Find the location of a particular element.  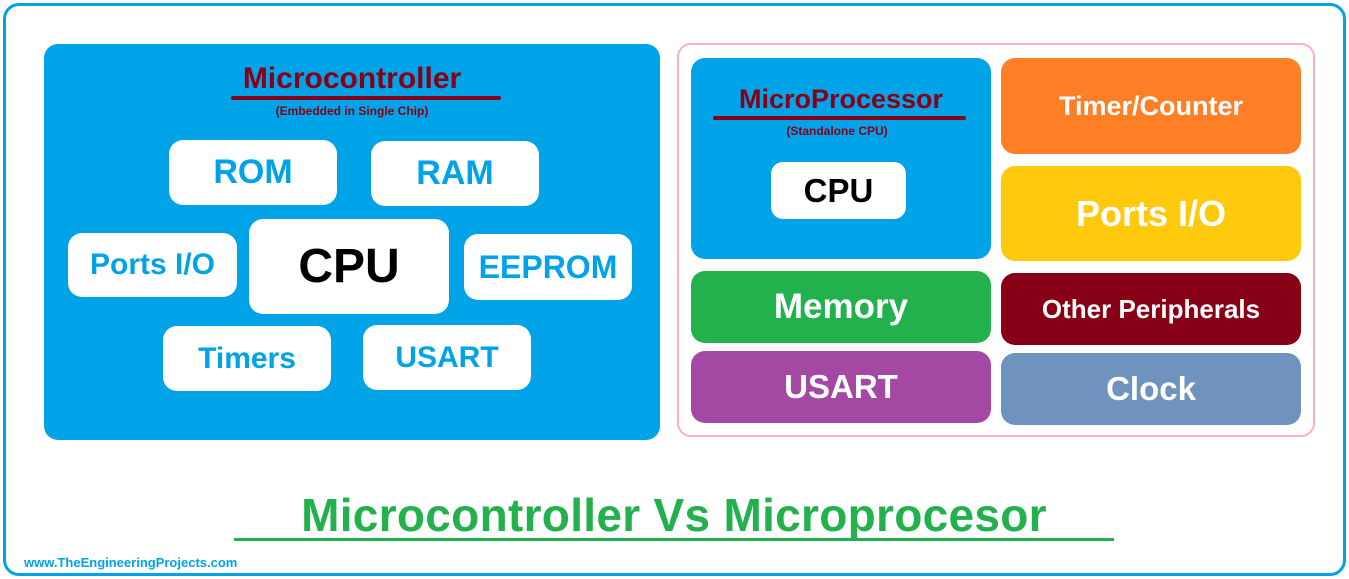

mp-cpu-block: CPU is located at coordinates (838, 190).